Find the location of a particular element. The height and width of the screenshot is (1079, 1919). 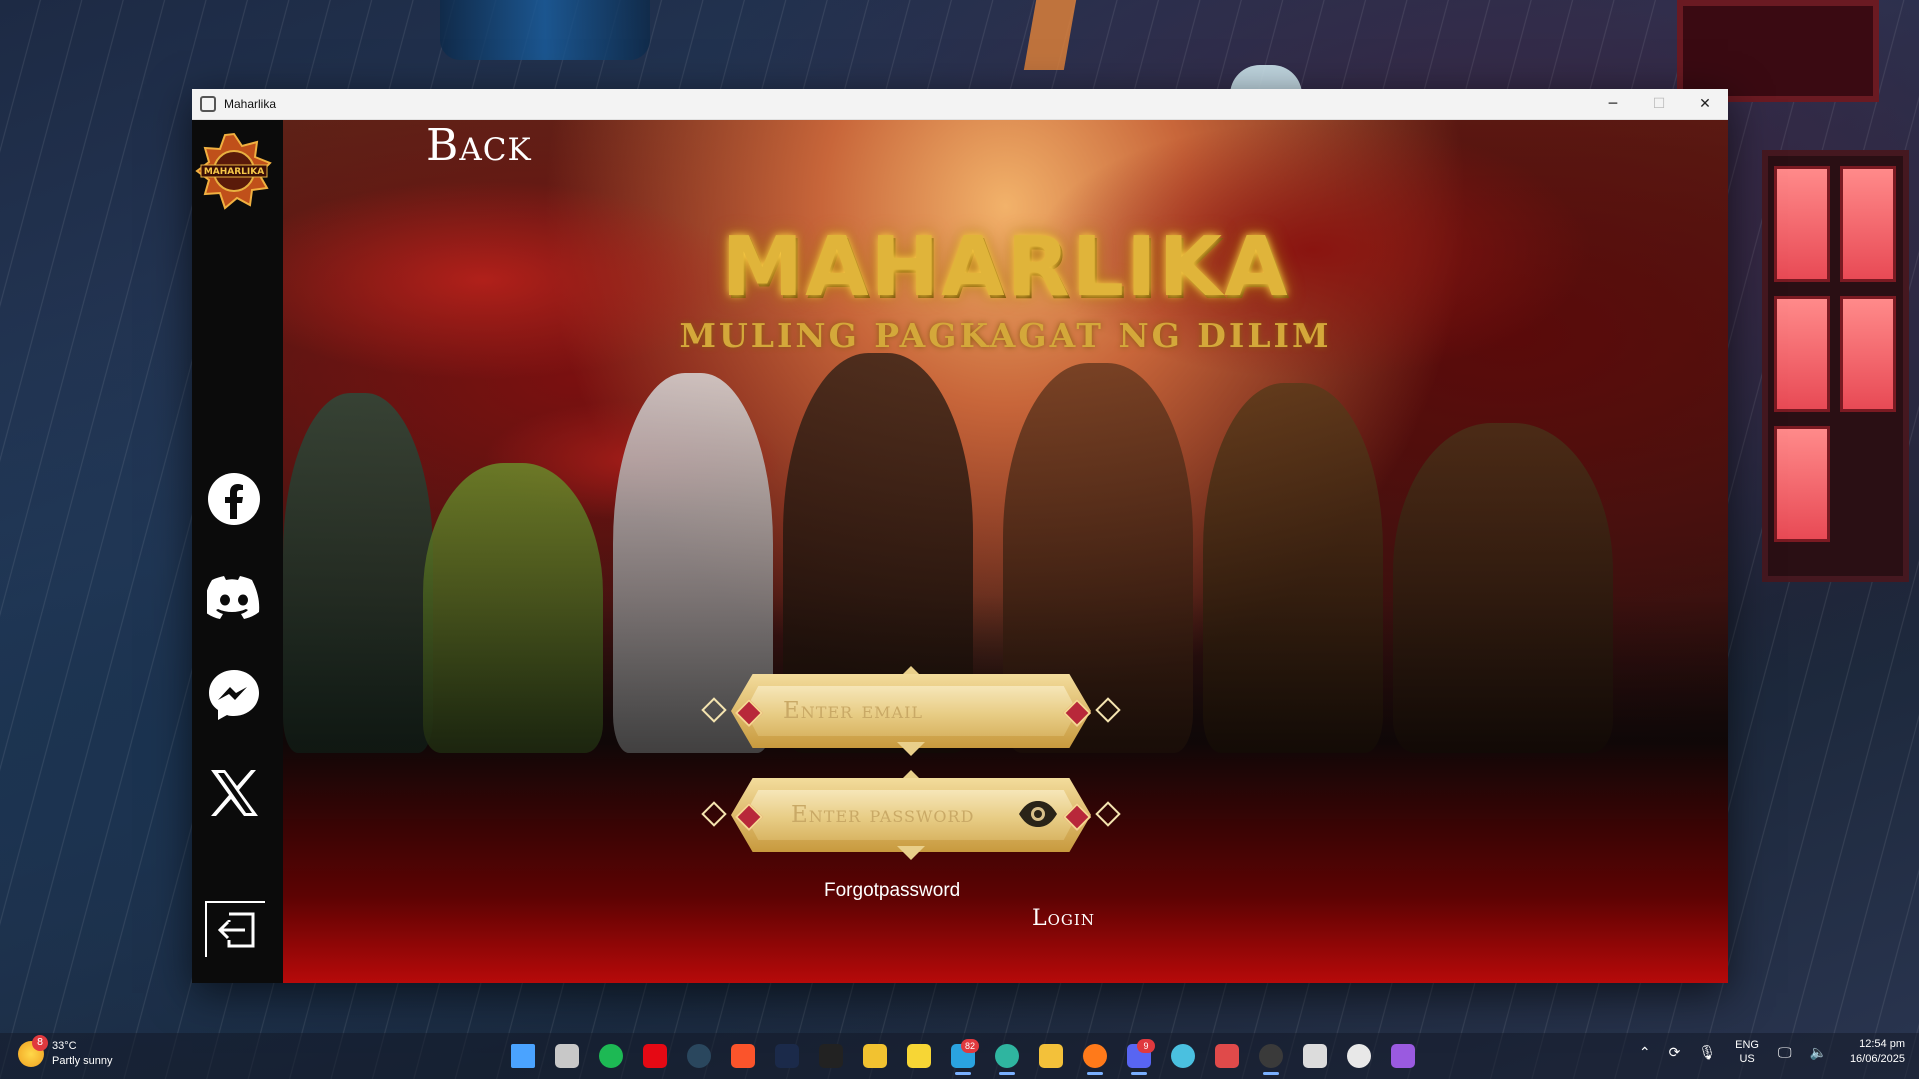

capcut-button is located at coordinates (831, 1056).